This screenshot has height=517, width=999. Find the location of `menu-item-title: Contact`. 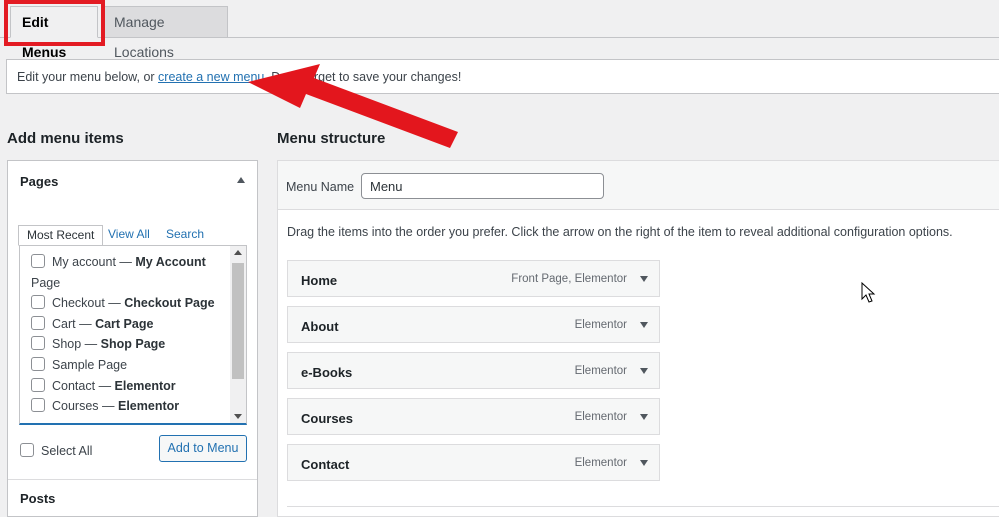

menu-item-title: Contact is located at coordinates (325, 464).